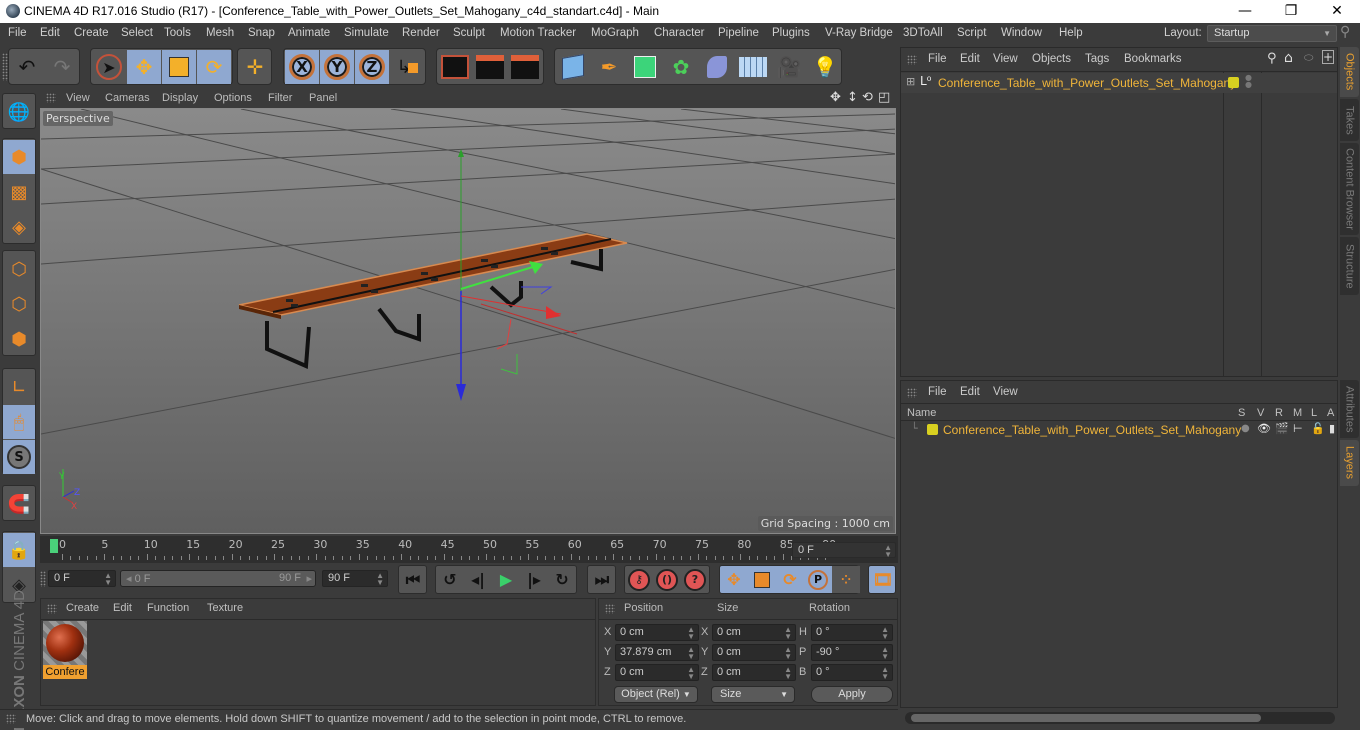 The width and height of the screenshot is (1360, 730). Describe the element at coordinates (17, 33) in the screenshot. I see `menu-file: File` at that location.